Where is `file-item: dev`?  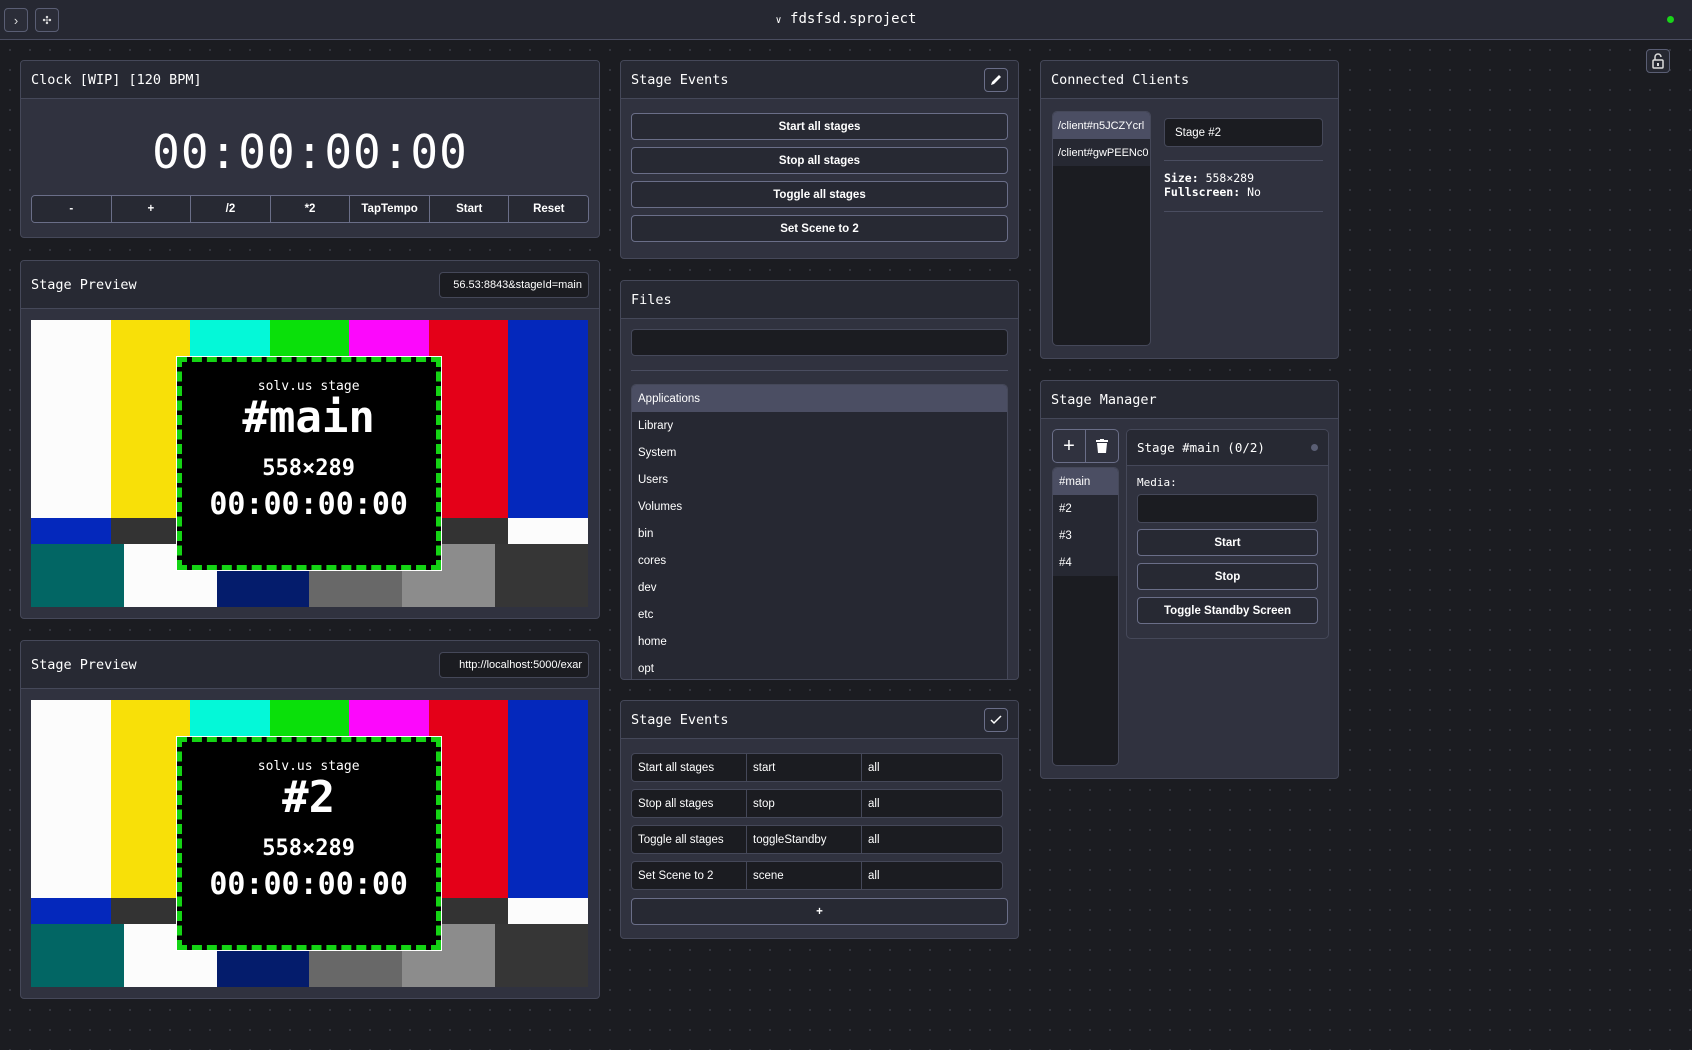 file-item: dev is located at coordinates (819, 587).